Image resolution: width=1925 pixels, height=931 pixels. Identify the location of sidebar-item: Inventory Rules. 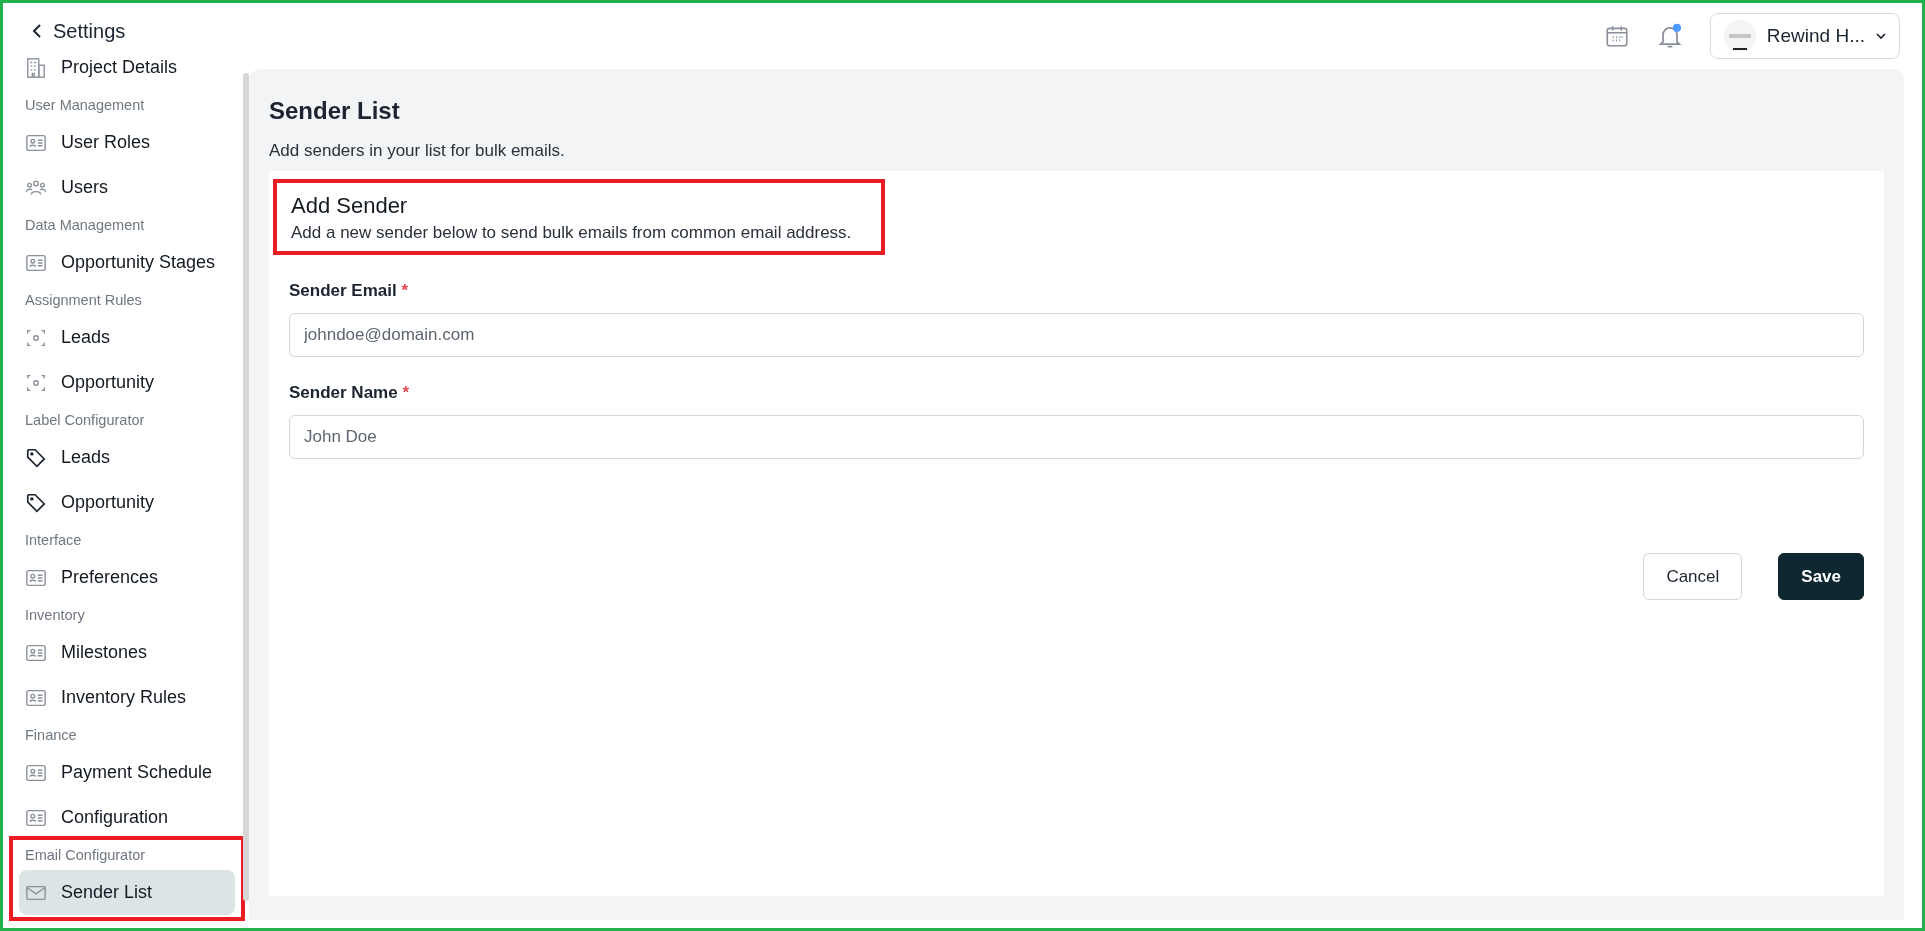
(126, 697).